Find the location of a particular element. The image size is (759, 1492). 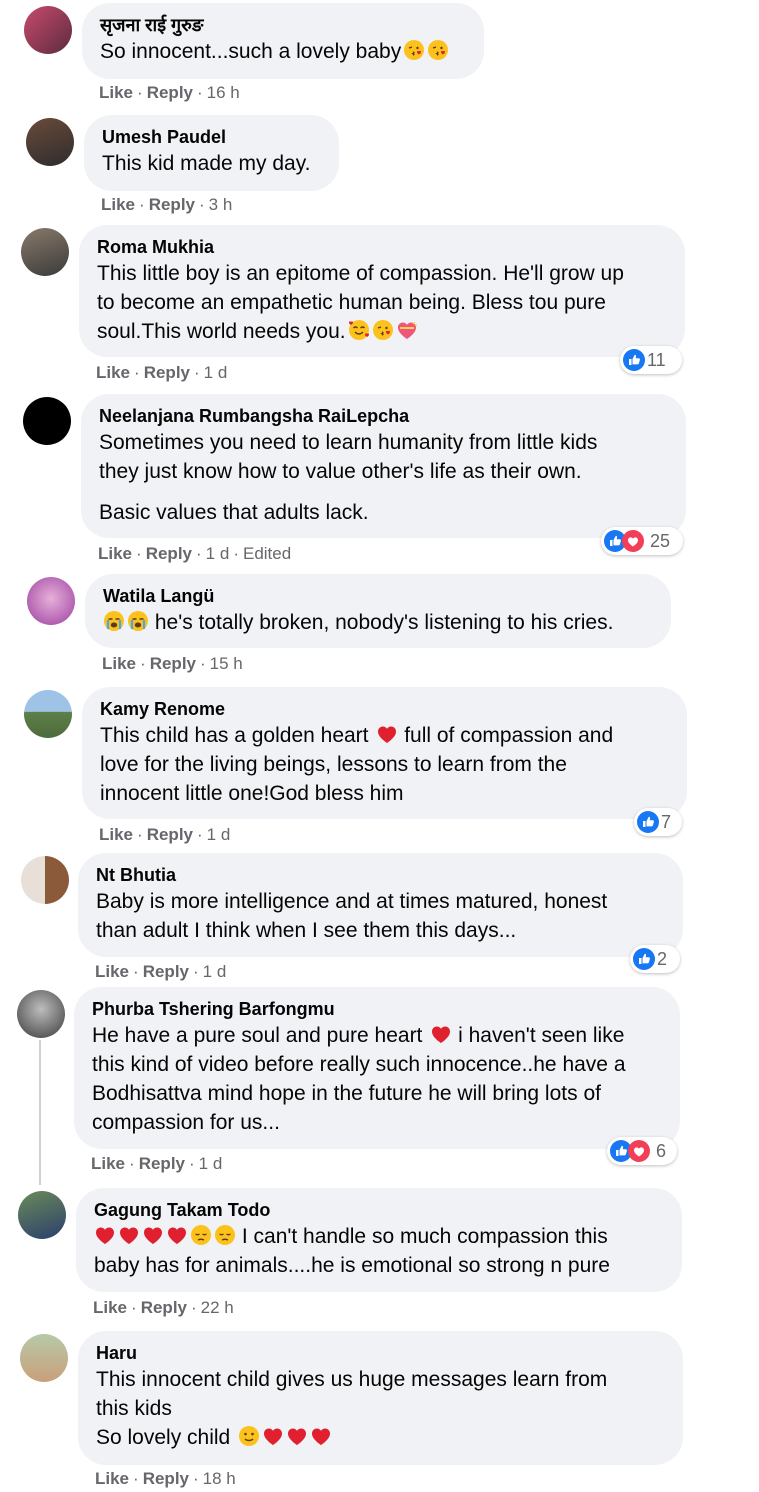

reaction-total: 7 is located at coordinates (666, 821).